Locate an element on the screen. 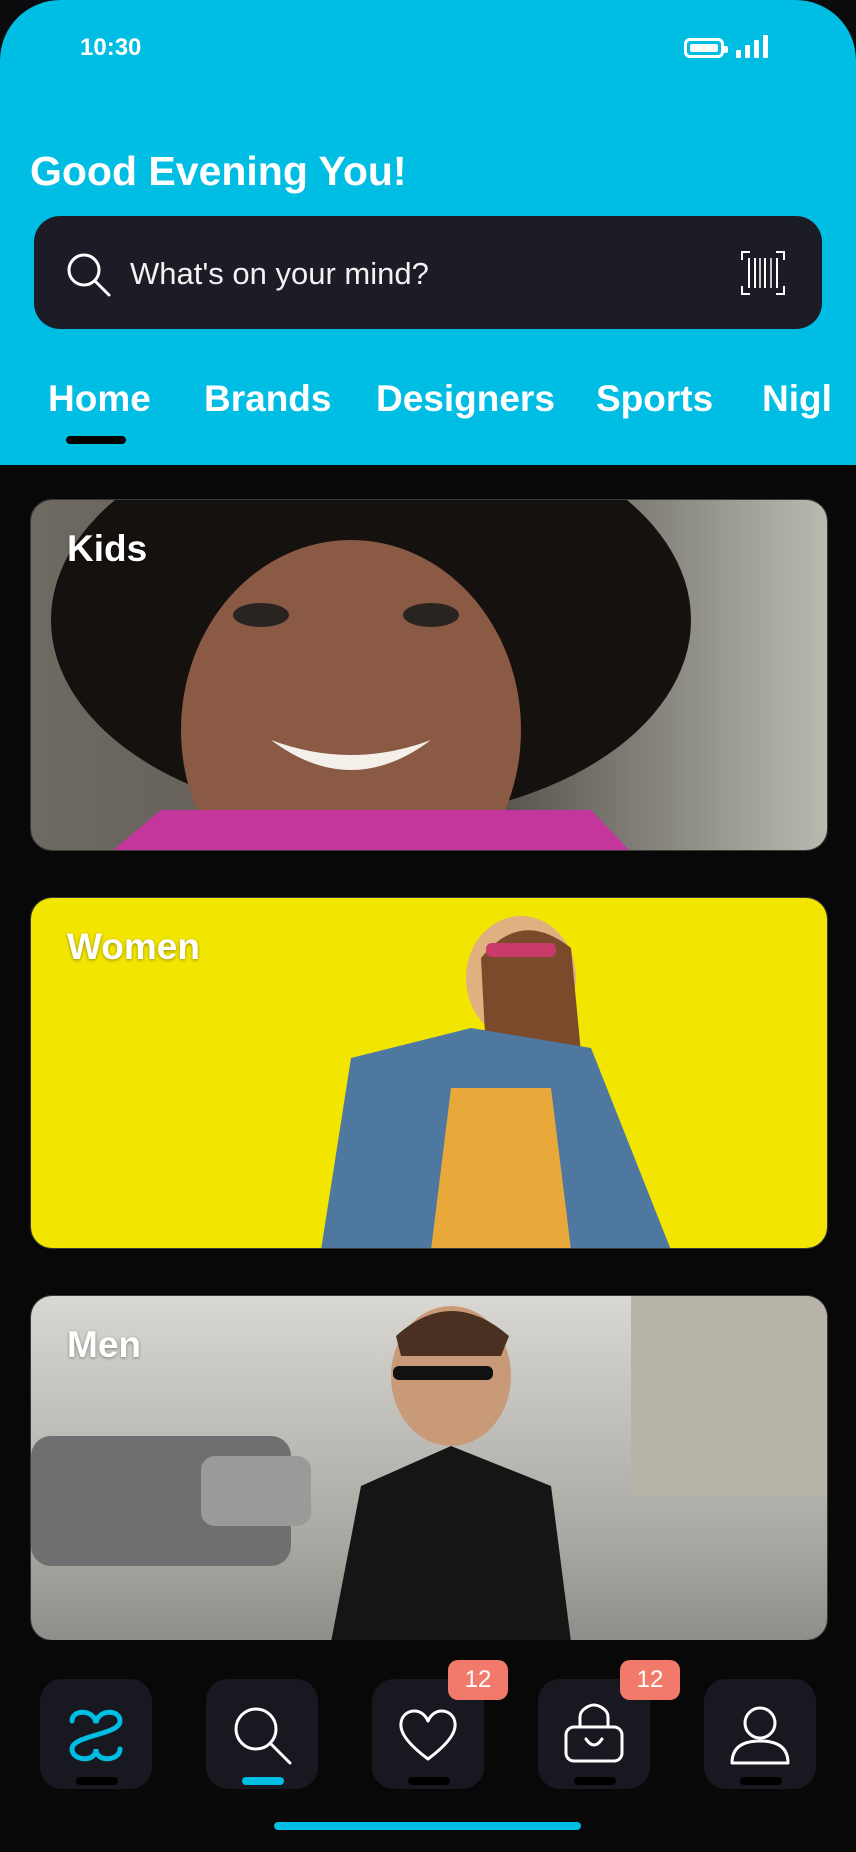  card-label-women: Women is located at coordinates (133, 946).